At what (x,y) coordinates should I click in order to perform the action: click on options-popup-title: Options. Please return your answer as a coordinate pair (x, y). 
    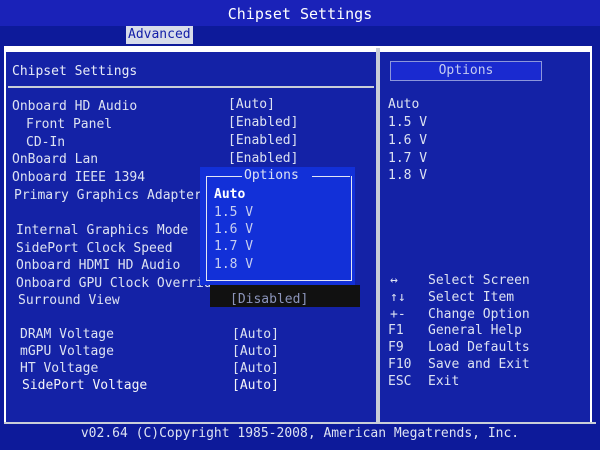
    Looking at the image, I should click on (271, 175).